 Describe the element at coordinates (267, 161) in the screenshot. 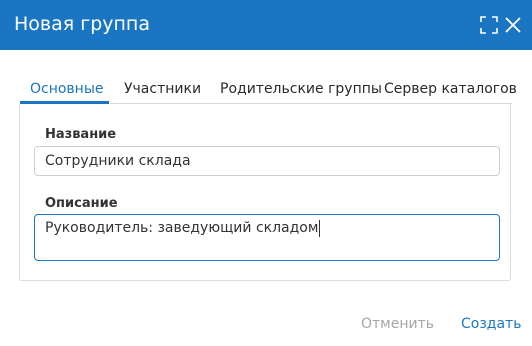

I see `name-input: Сотрудники склада` at that location.